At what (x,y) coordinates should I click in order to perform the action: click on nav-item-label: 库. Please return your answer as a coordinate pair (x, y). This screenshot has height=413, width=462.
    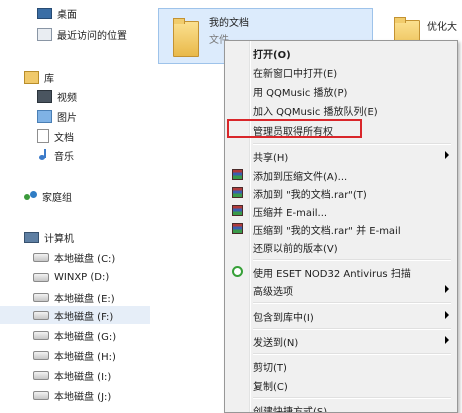
    Looking at the image, I should click on (49, 79).